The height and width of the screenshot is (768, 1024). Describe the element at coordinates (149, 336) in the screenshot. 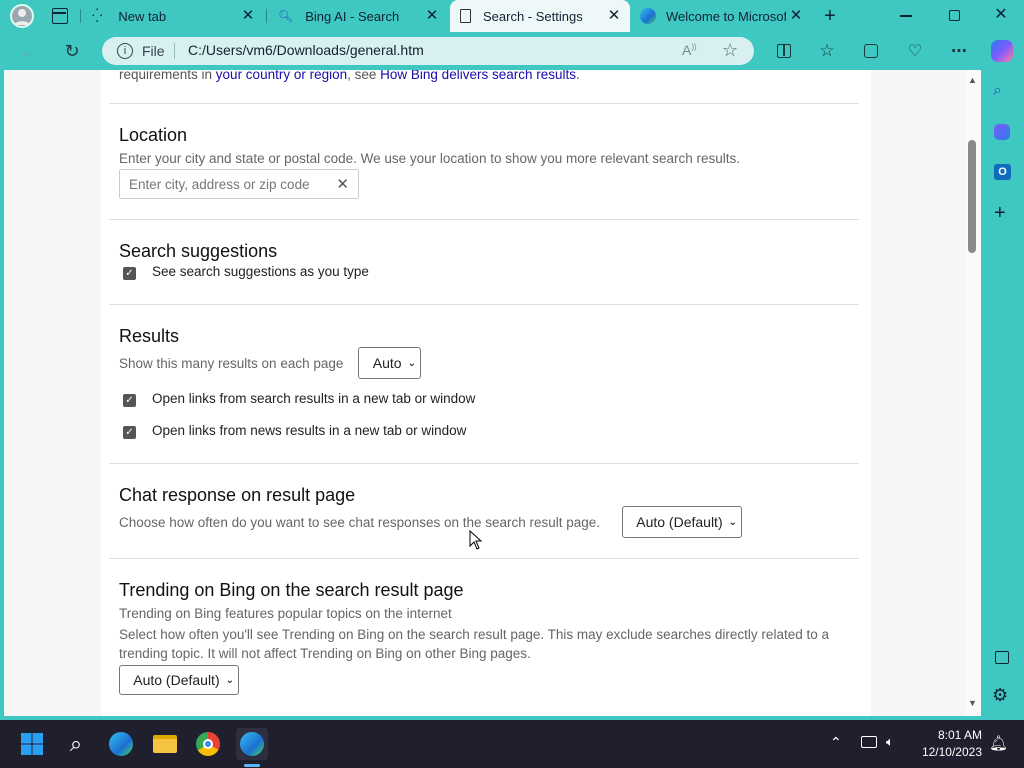

I see `results-heading: Results` at that location.